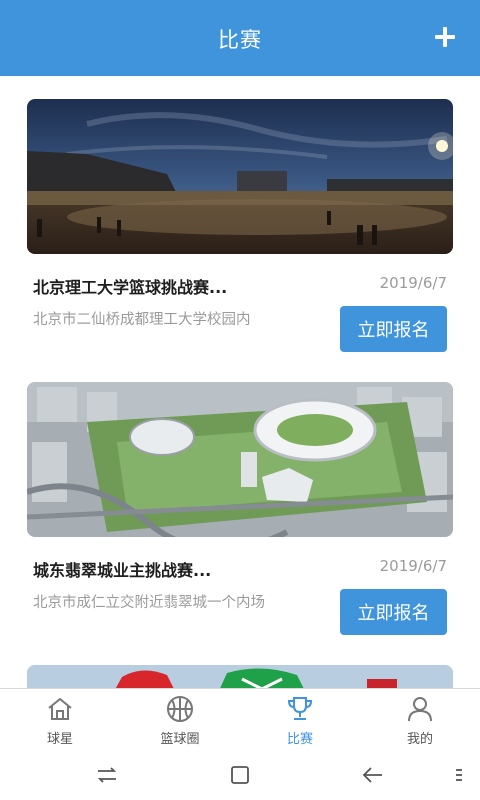 Image resolution: width=480 pixels, height=800 pixels. Describe the element at coordinates (445, 37) in the screenshot. I see `plus-icon` at that location.